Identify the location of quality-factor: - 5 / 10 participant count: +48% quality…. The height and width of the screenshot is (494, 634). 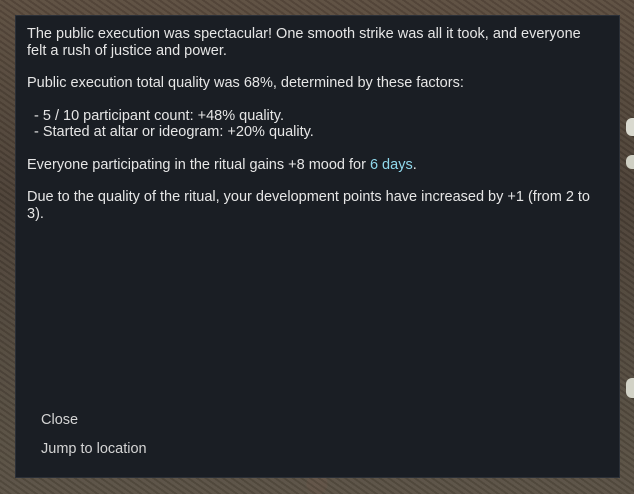
(159, 115).